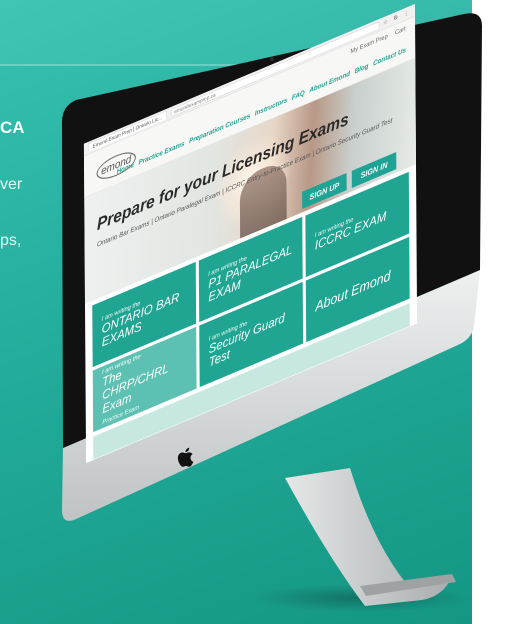  I want to click on nav-blog: Blog, so click(362, 68).